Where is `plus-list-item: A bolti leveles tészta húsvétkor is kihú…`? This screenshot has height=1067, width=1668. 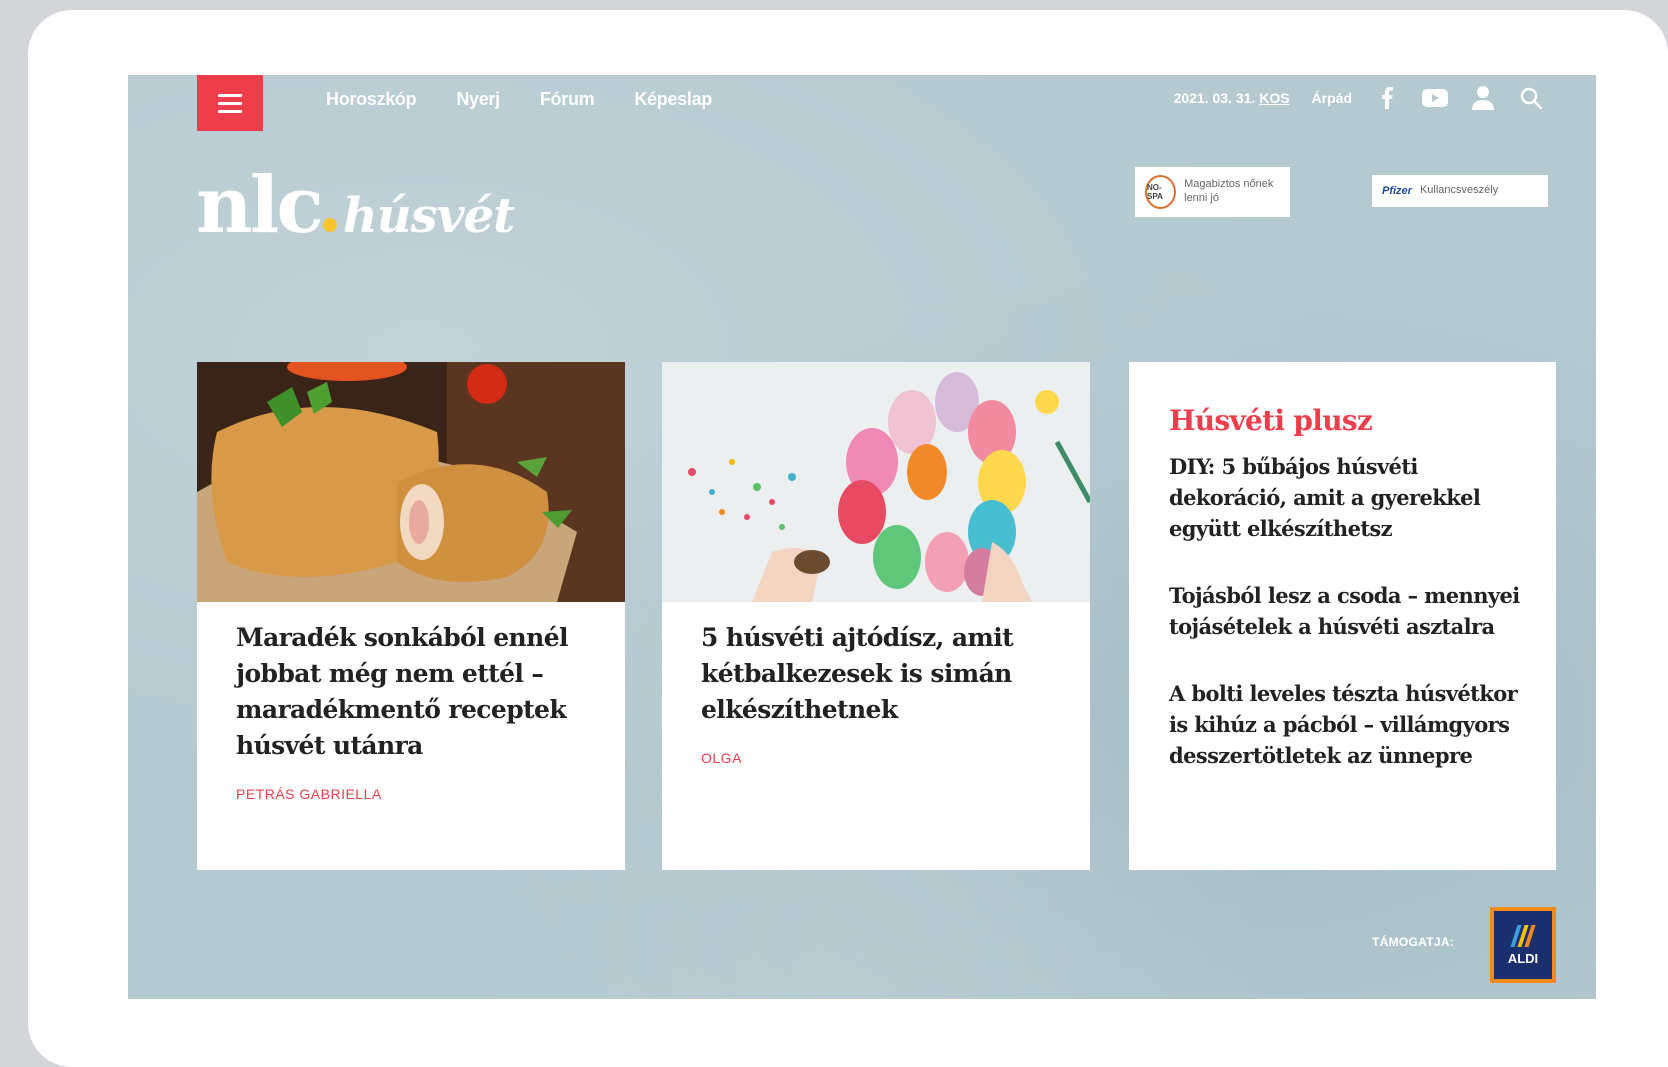 plus-list-item: A bolti leveles tészta húsvétkor is kihú… is located at coordinates (1347, 724).